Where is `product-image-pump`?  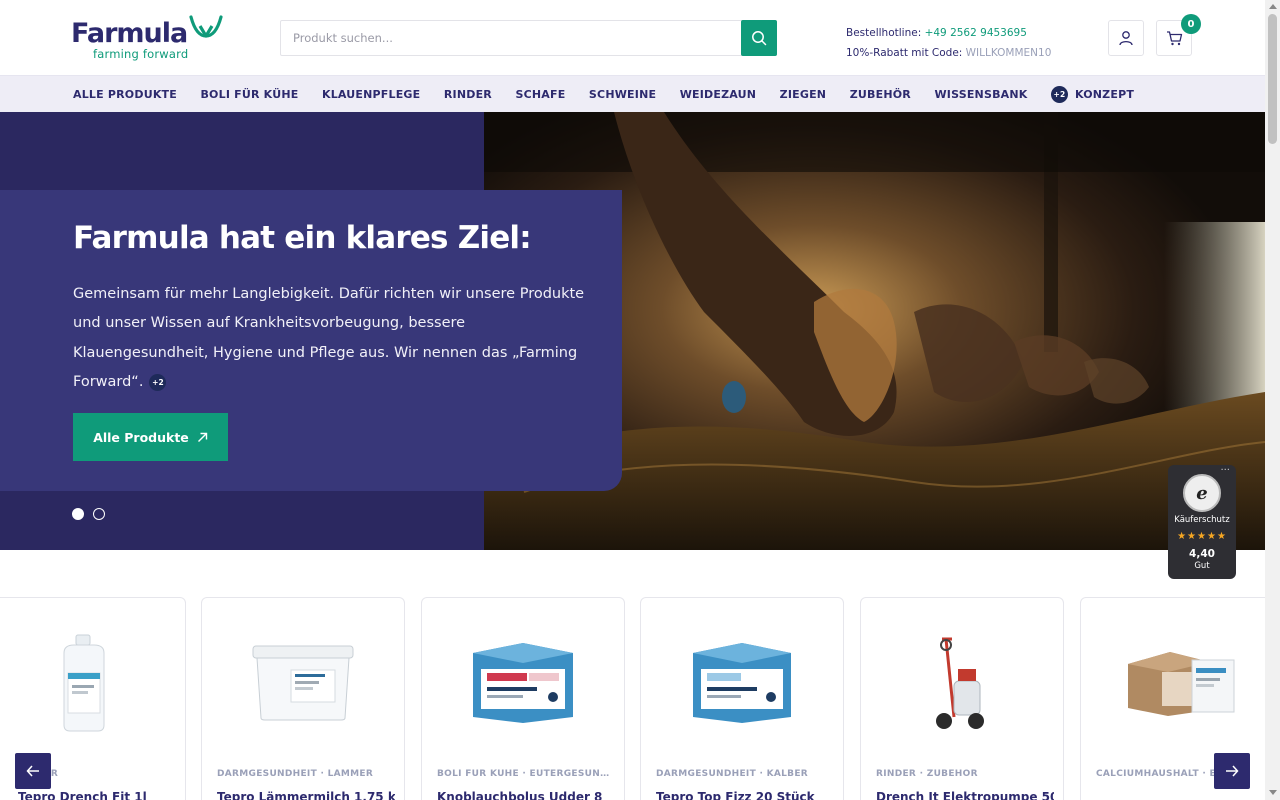
product-image-pump is located at coordinates (962, 683).